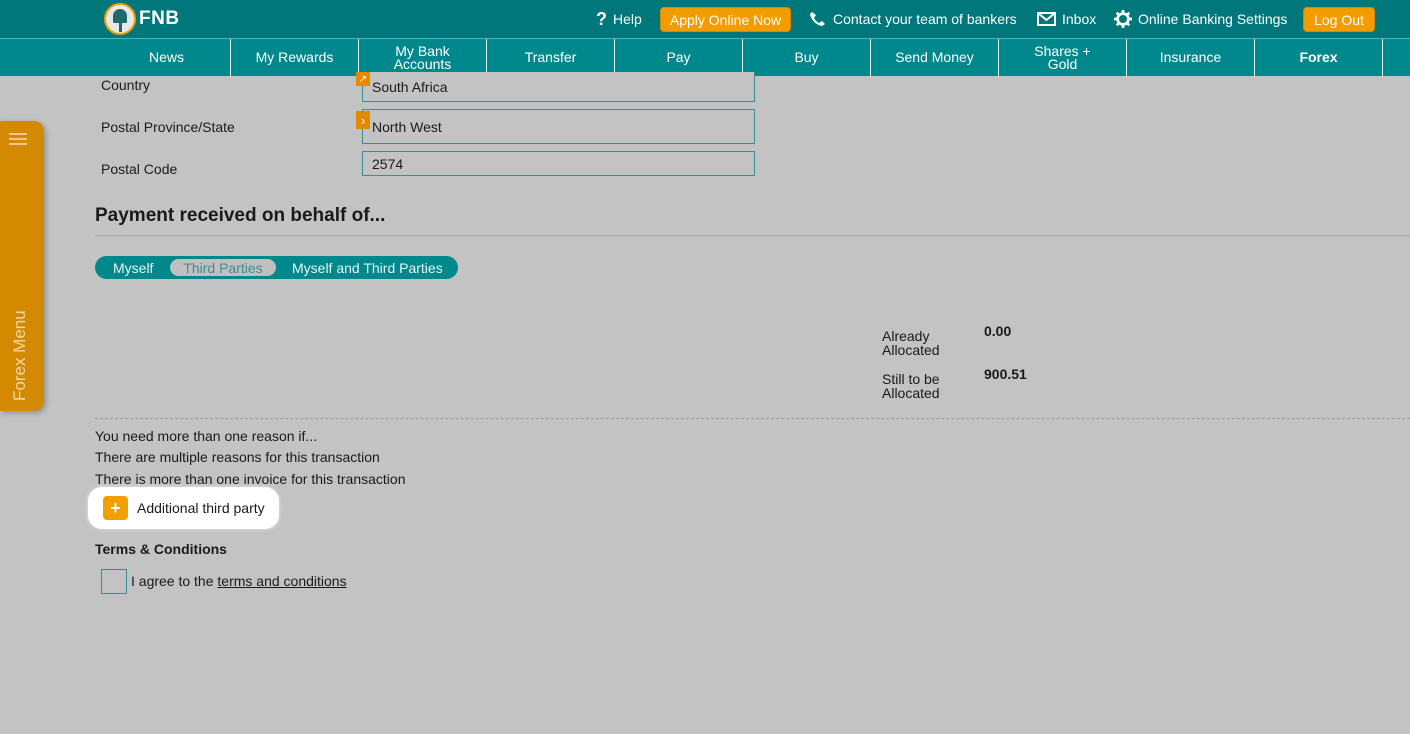 This screenshot has width=1410, height=734. I want to click on already-allocated-value: 0.00, so click(998, 331).